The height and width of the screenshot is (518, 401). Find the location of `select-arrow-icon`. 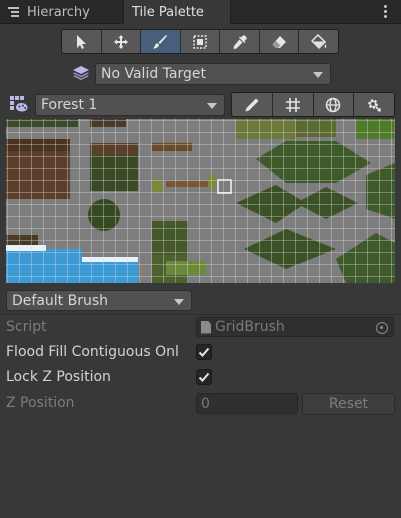

select-arrow-icon is located at coordinates (82, 41).